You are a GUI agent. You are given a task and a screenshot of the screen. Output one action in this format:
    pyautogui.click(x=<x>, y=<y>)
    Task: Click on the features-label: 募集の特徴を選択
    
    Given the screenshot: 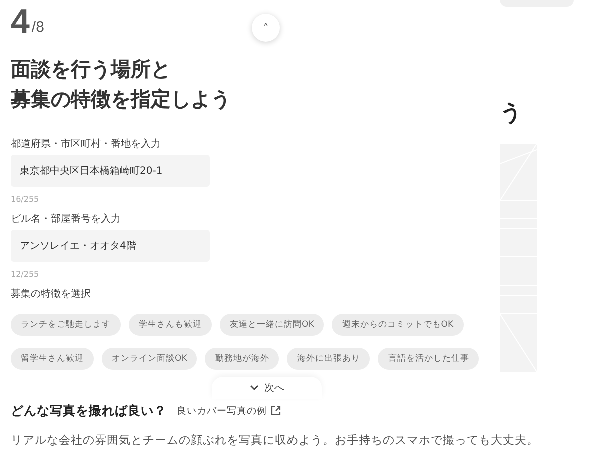 What is the action you would take?
    pyautogui.click(x=51, y=295)
    